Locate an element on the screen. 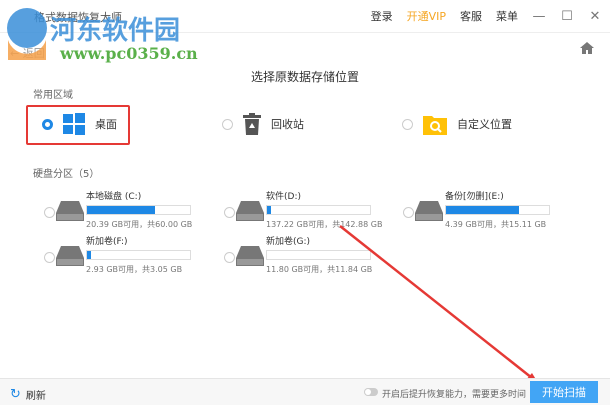 The height and width of the screenshot is (405, 610). disk-space-info: 4.39 GB可用，共15.11 GB is located at coordinates (496, 224).